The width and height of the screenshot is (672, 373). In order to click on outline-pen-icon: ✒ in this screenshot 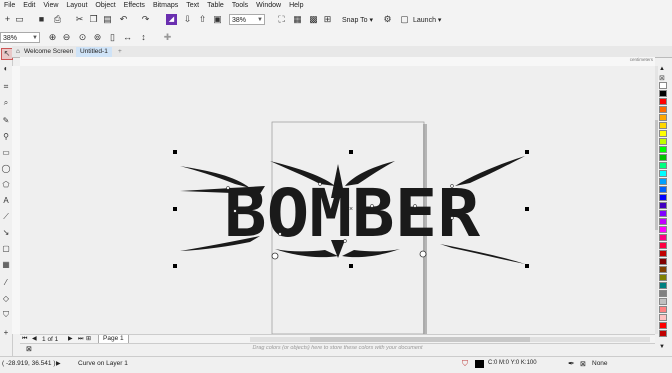, I will do `click(571, 363)`.